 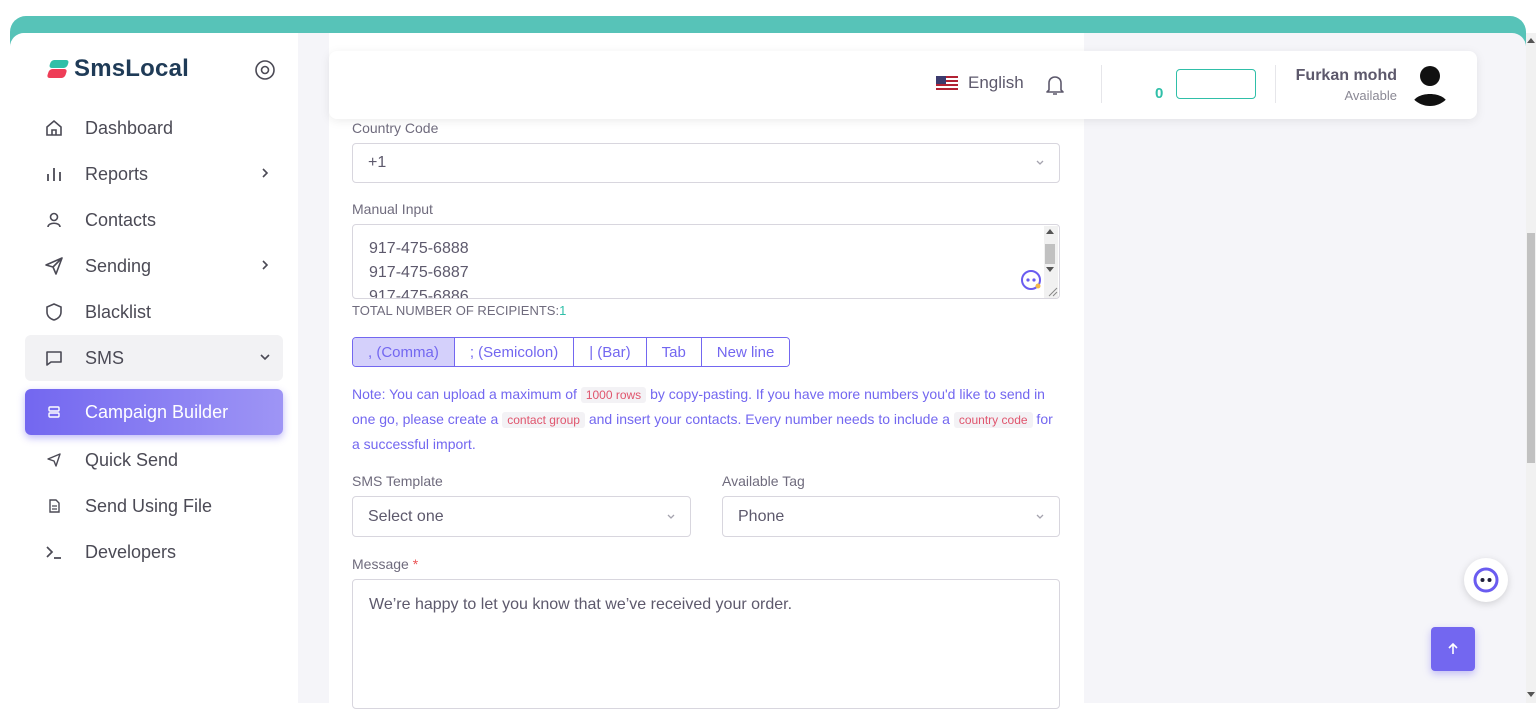 I want to click on message-label: Message, so click(x=380, y=564).